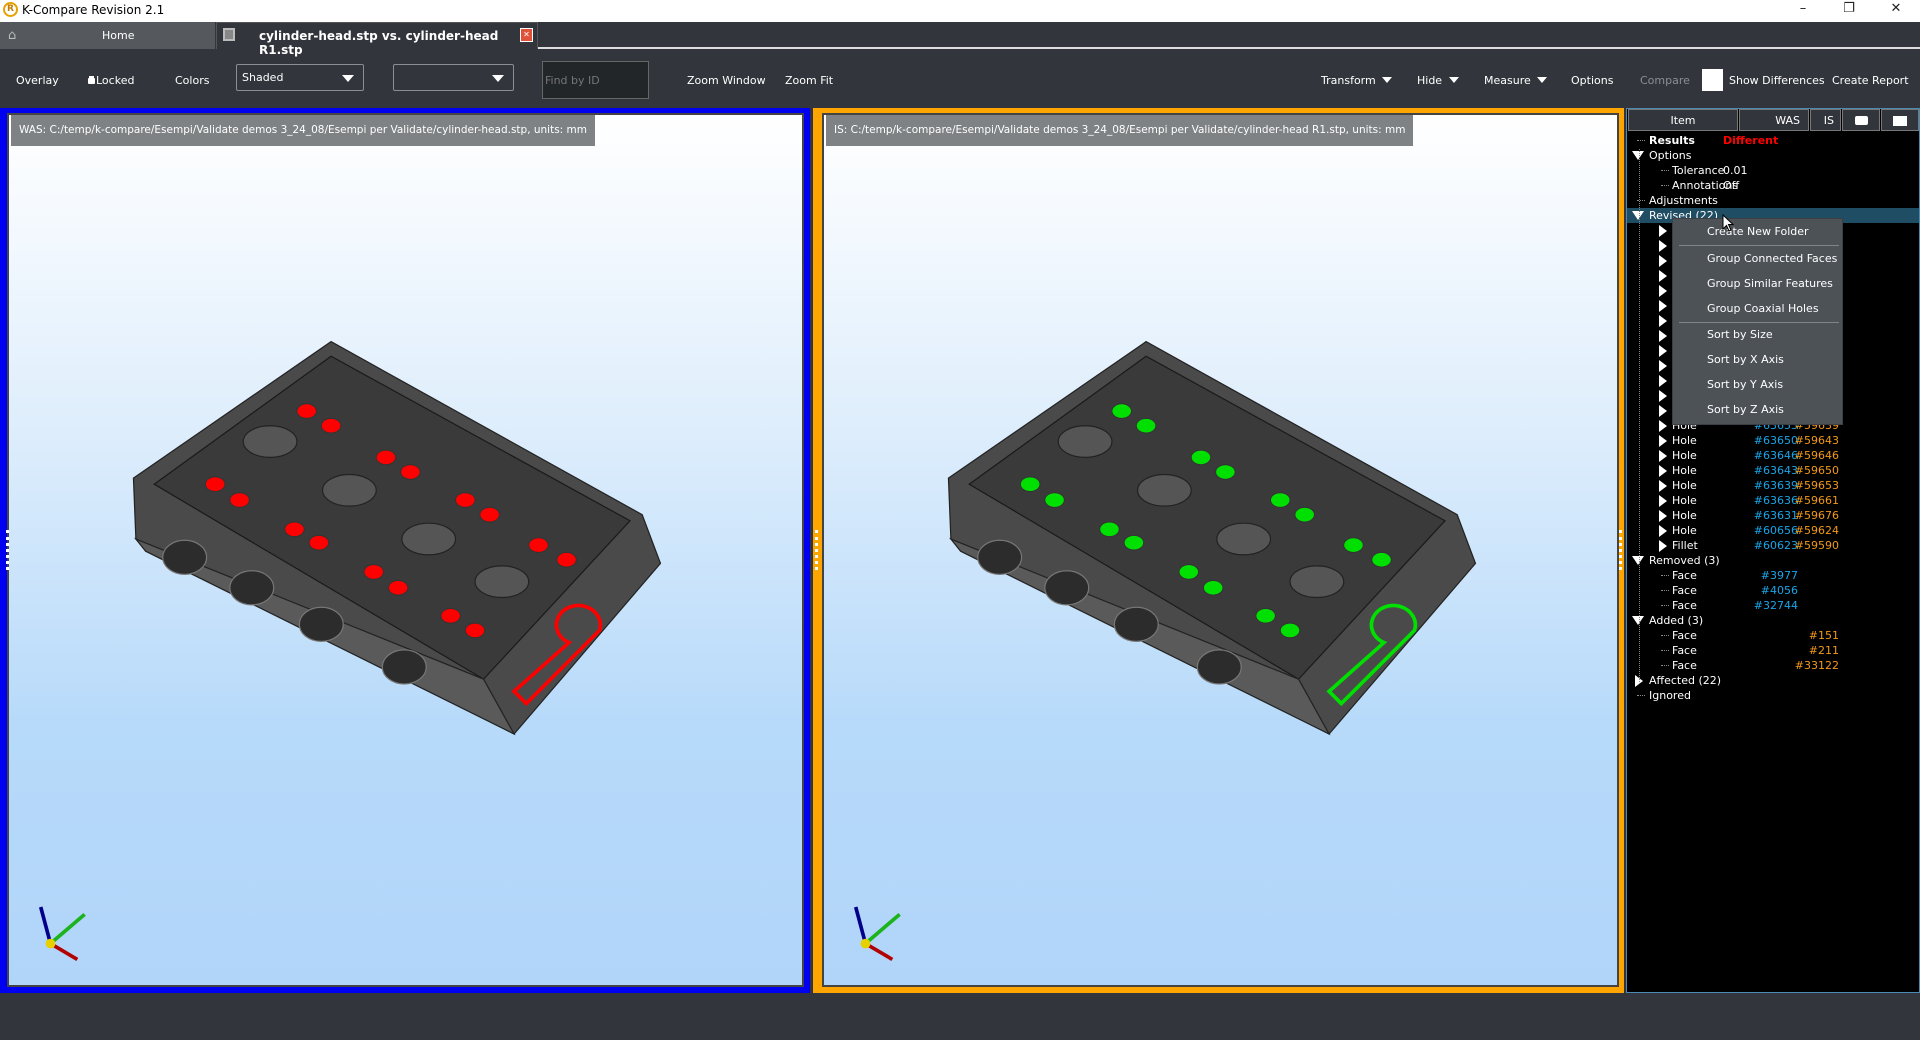 The height and width of the screenshot is (1040, 1920). What do you see at coordinates (1773, 485) in the screenshot?
I see `tree-revised-item: Hole #63639 #59653` at bounding box center [1773, 485].